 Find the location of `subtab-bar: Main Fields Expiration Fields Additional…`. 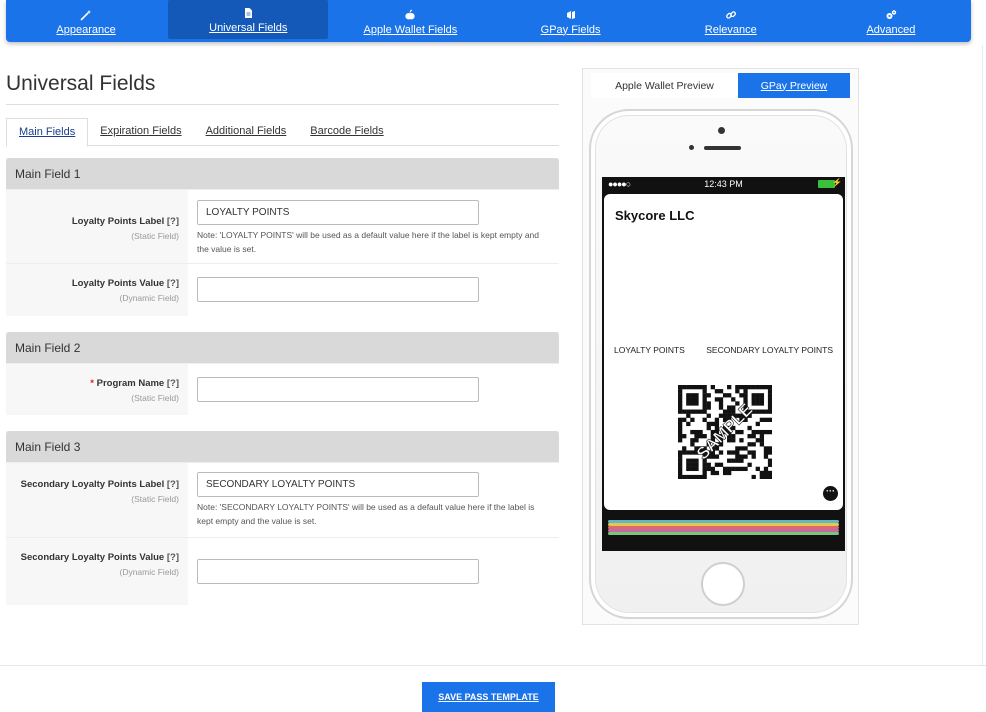

subtab-bar: Main Fields Expiration Fields Additional… is located at coordinates (282, 132).